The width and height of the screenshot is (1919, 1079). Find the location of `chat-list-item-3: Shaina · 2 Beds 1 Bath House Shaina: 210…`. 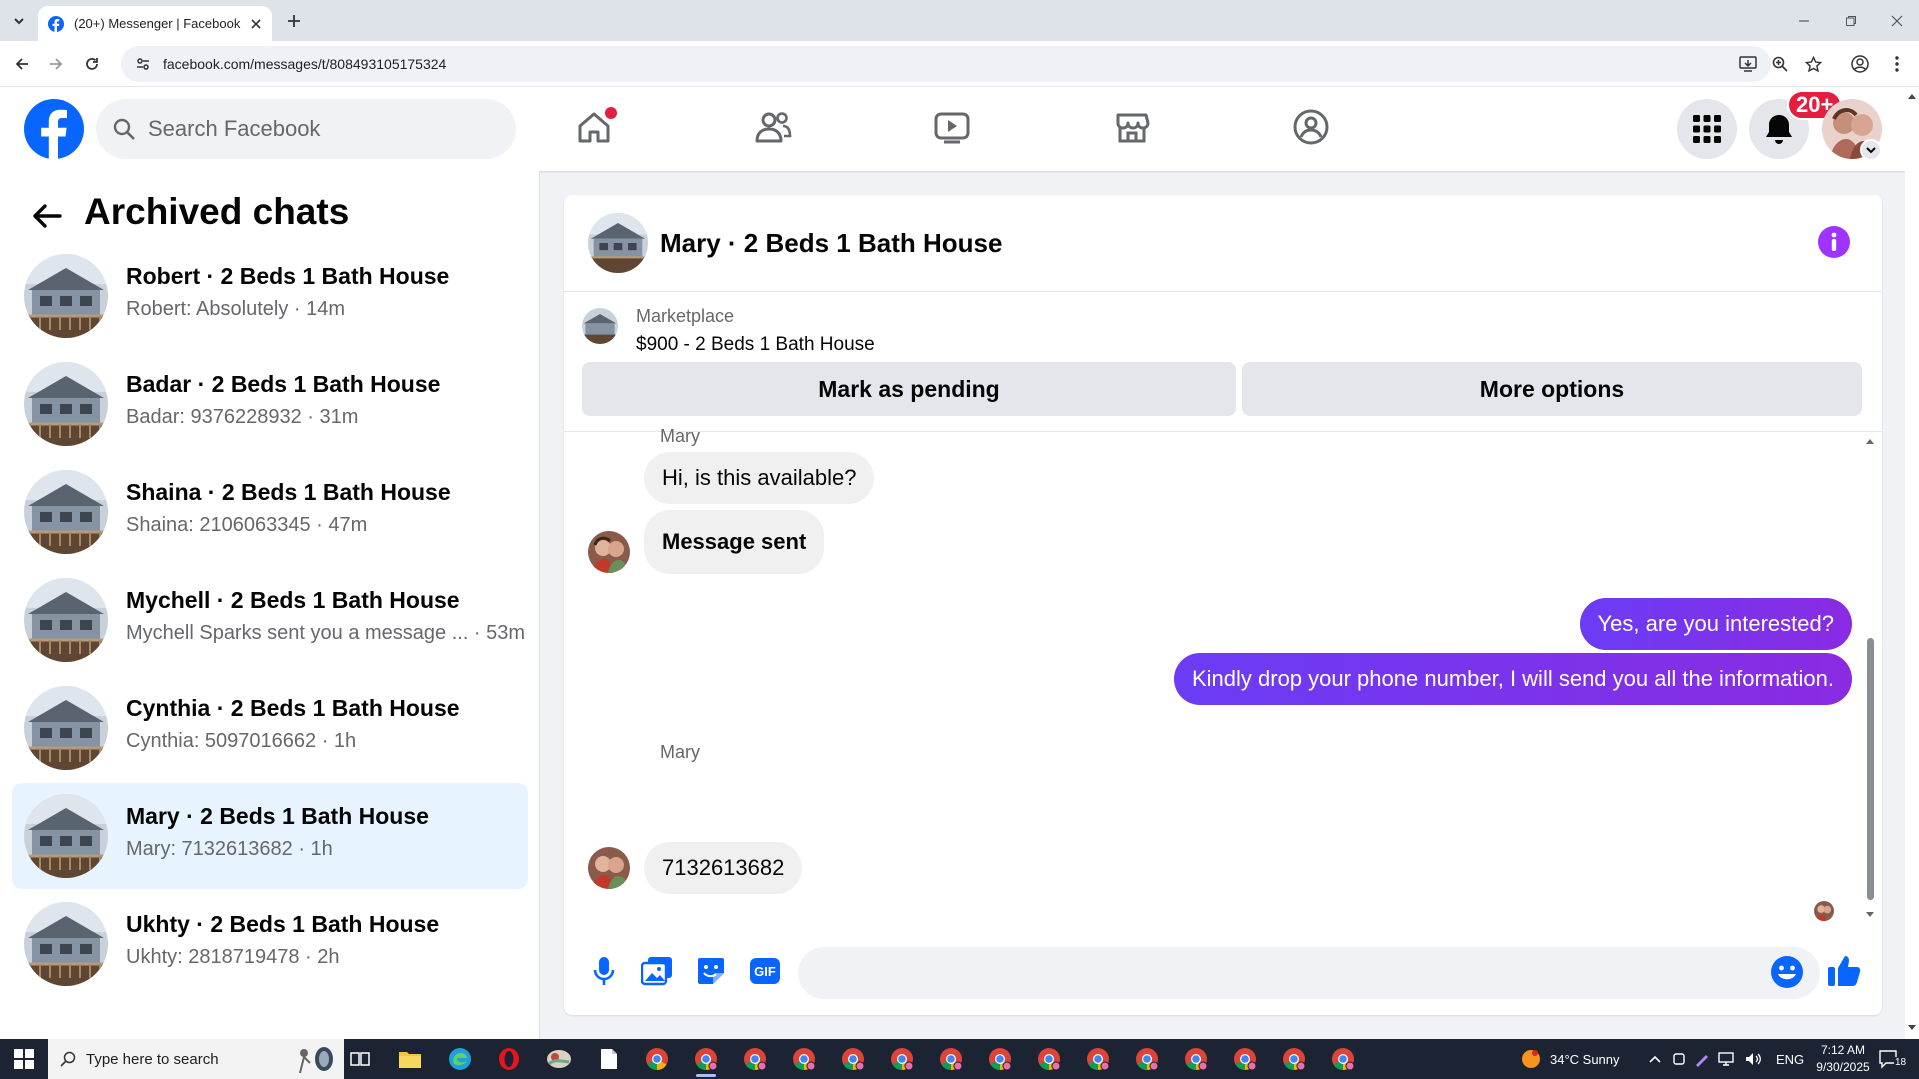

chat-list-item-3: Shaina · 2 Beds 1 Bath House Shaina: 210… is located at coordinates (270, 512).